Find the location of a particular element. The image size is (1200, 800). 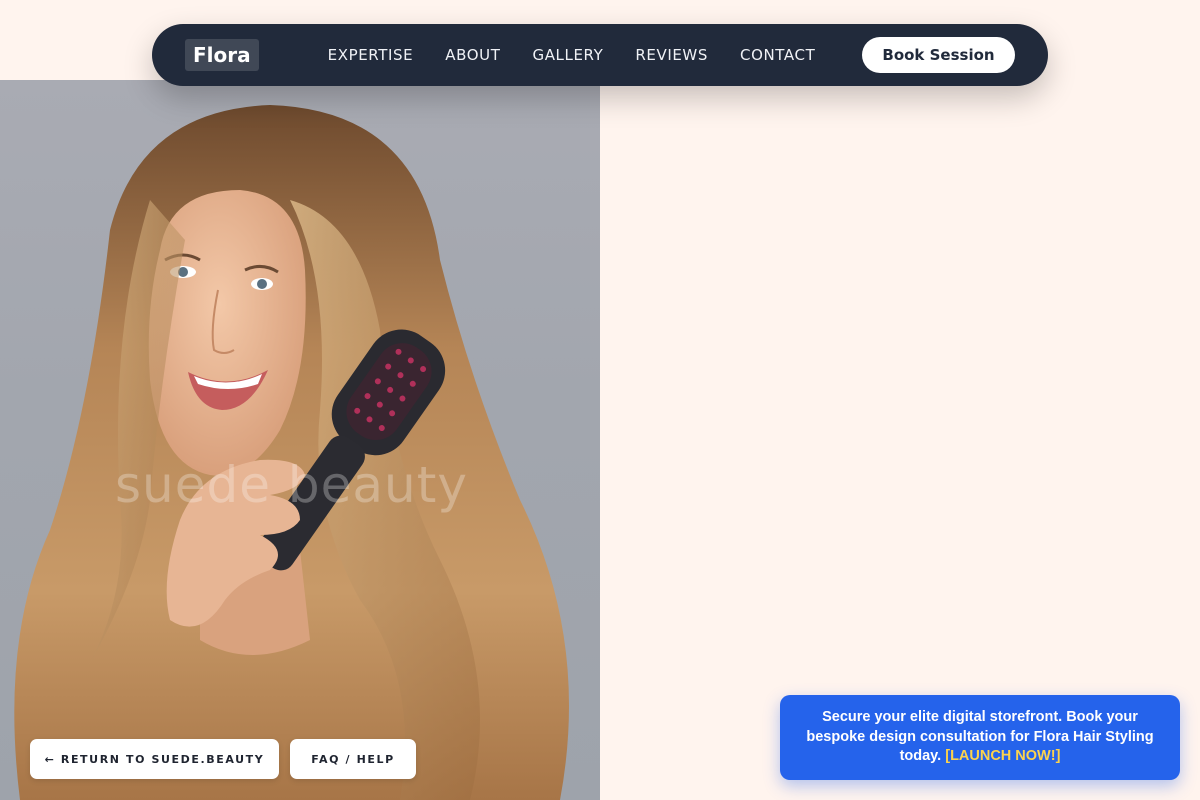

nav-links: EXPERTISE ABOUT GALLERY REVIEWS CONTACT is located at coordinates (588, 55).